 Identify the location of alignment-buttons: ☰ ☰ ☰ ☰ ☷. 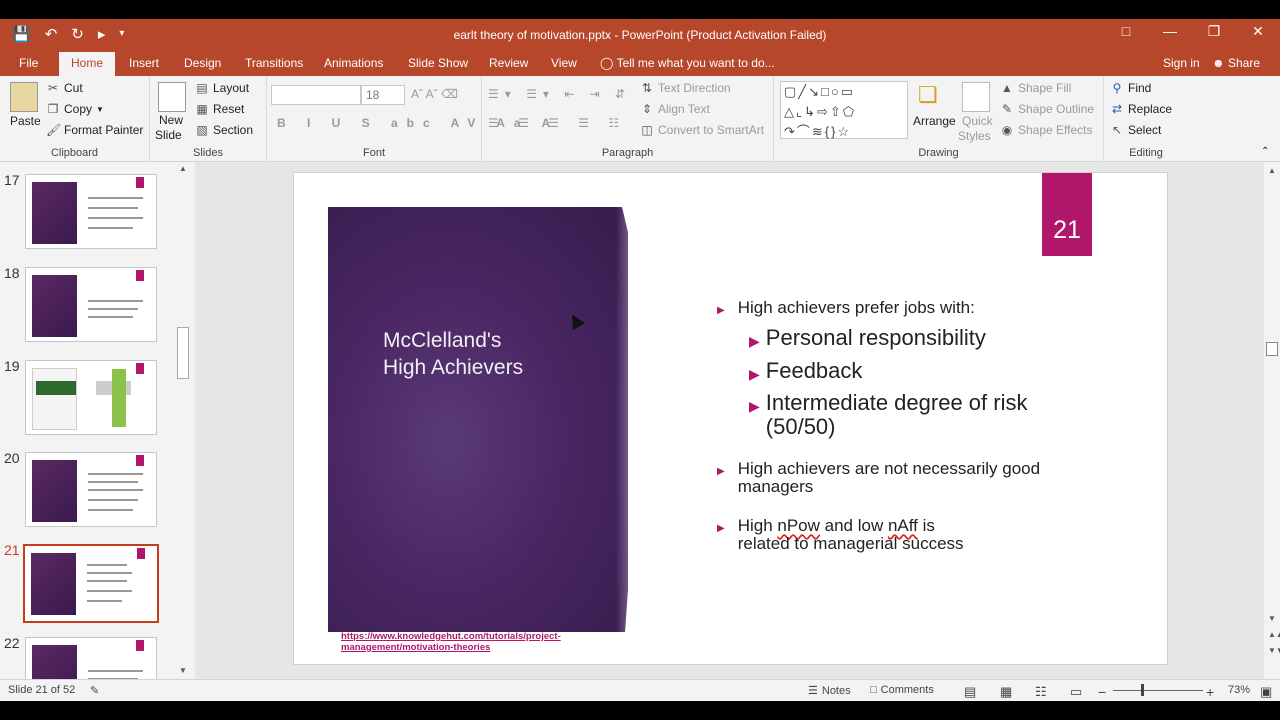
(557, 123).